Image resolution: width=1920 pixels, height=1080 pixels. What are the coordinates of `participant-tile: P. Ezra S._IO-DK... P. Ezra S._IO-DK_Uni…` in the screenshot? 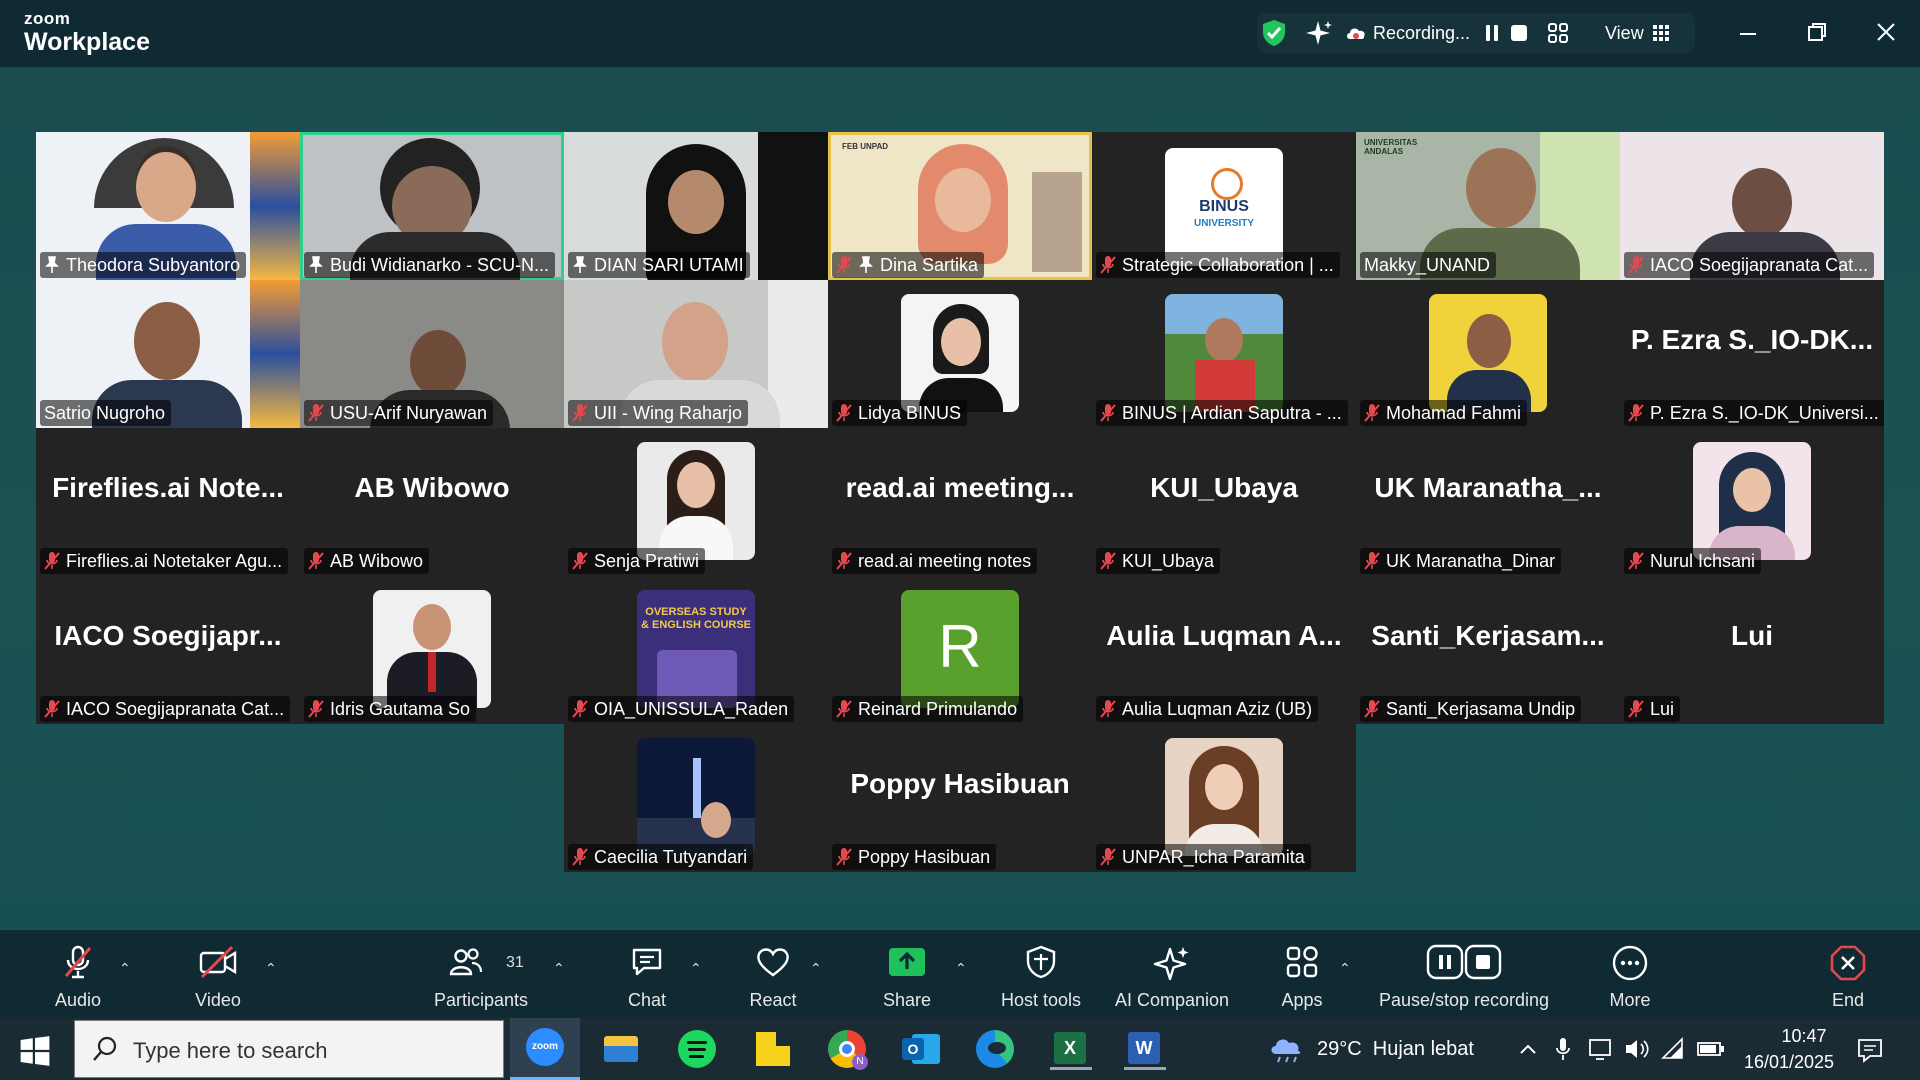 It's located at (1752, 354).